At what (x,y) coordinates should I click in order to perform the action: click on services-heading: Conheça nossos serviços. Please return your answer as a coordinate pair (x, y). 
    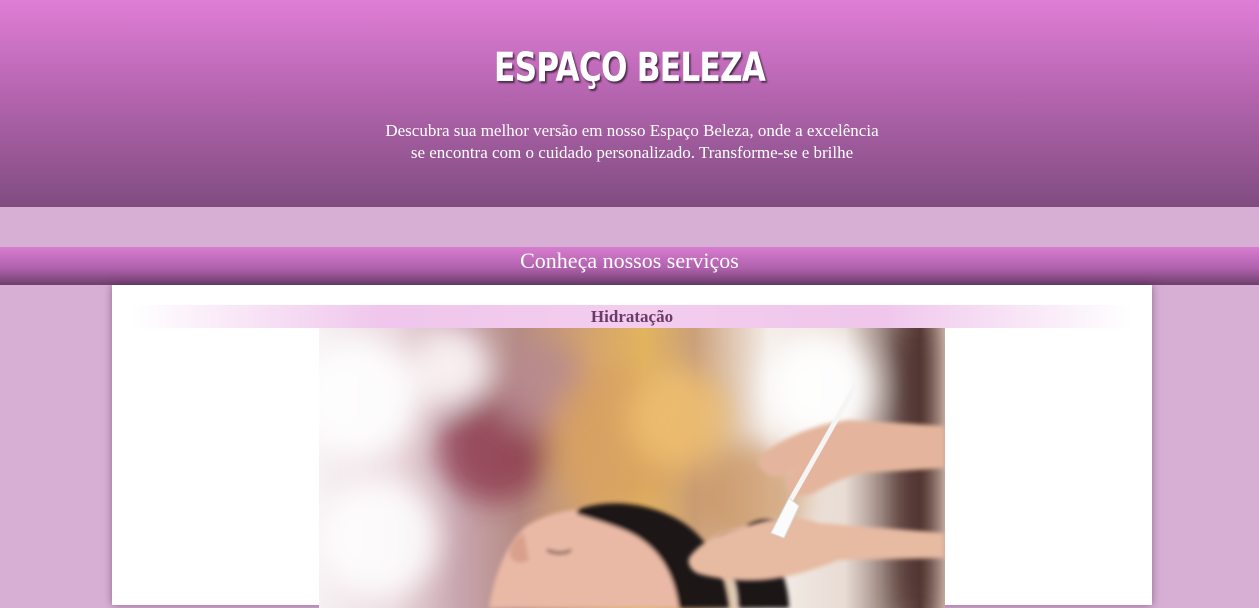
    Looking at the image, I should click on (629, 260).